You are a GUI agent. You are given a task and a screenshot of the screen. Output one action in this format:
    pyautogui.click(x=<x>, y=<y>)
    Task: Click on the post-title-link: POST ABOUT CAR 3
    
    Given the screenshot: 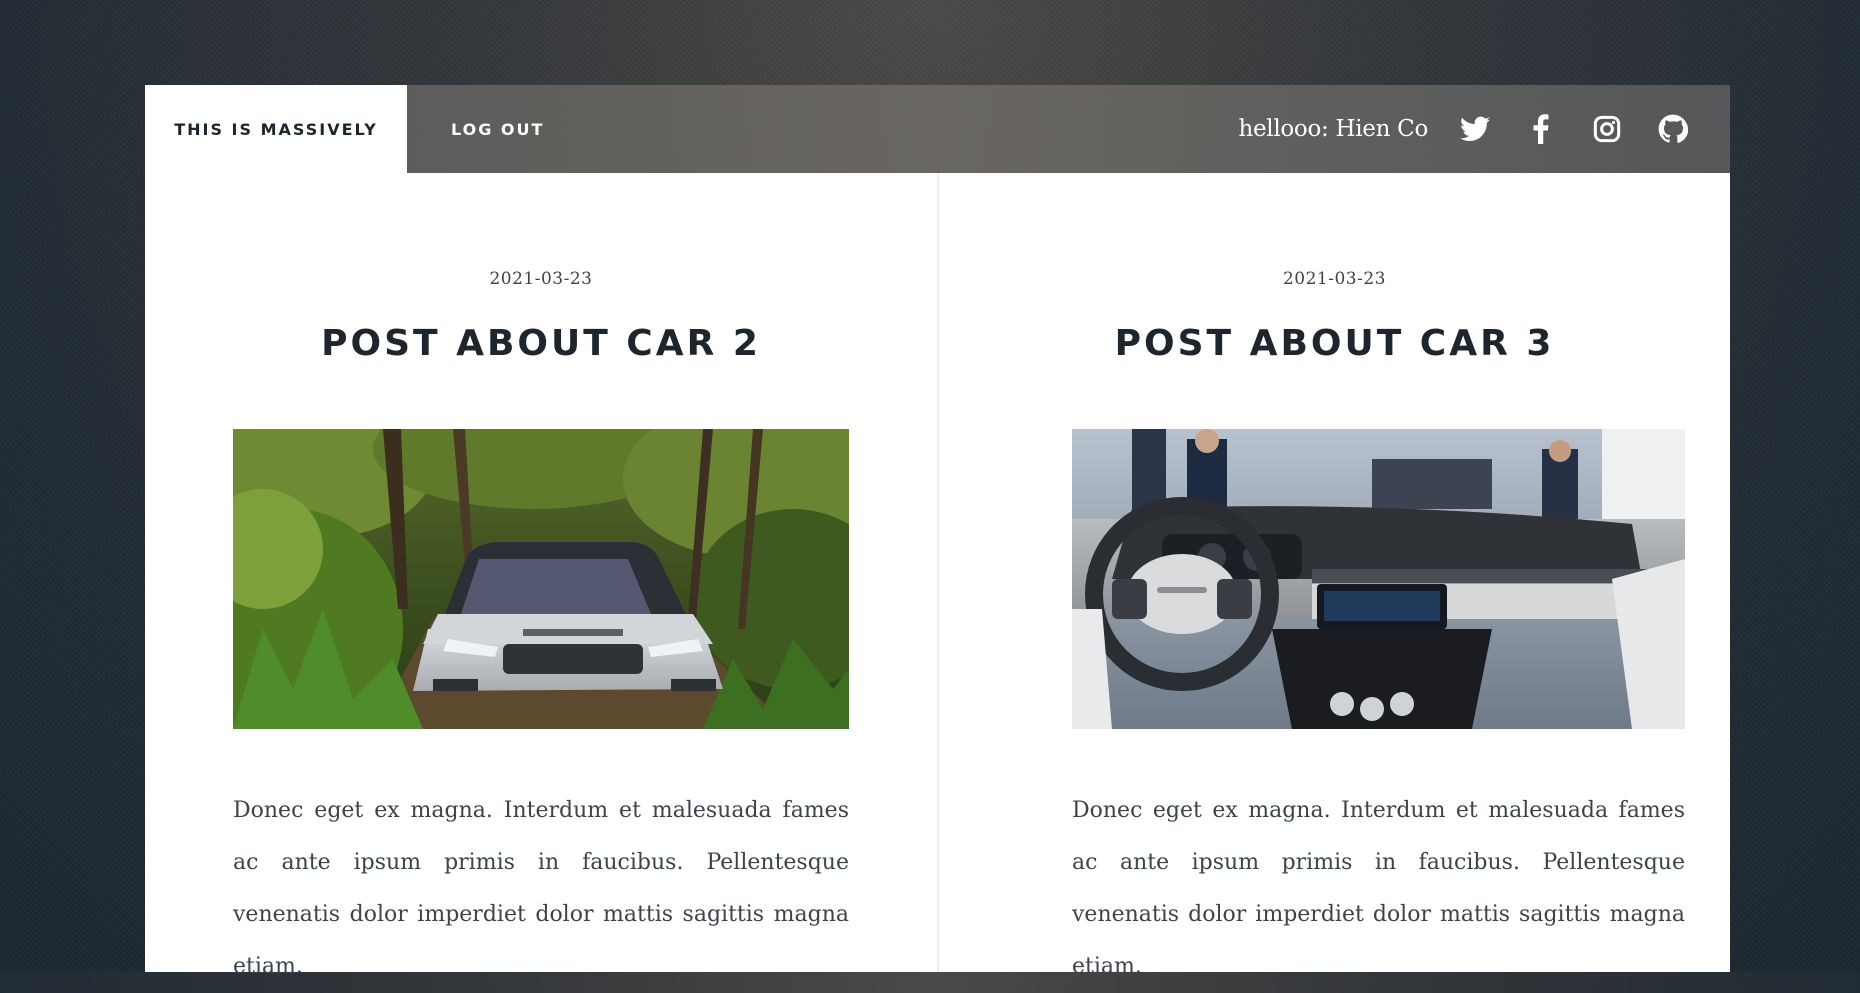 What is the action you would take?
    pyautogui.click(x=1334, y=343)
    